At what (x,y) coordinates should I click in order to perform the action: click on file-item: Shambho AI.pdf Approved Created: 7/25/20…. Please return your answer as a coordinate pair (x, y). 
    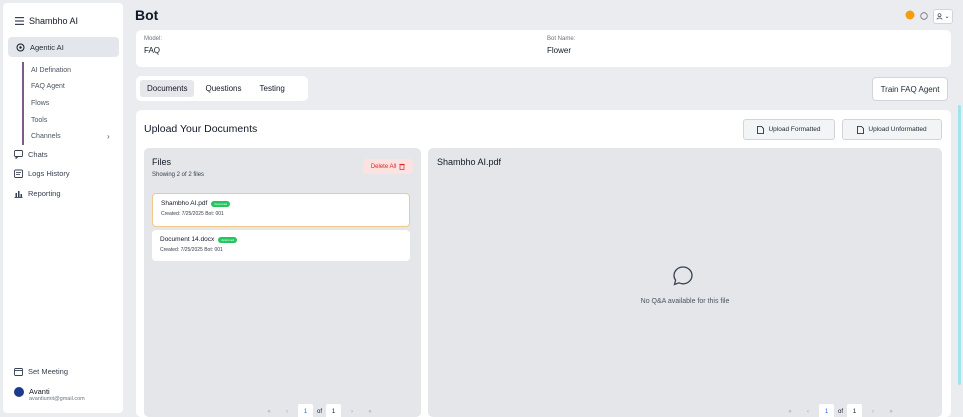
    Looking at the image, I should click on (281, 210).